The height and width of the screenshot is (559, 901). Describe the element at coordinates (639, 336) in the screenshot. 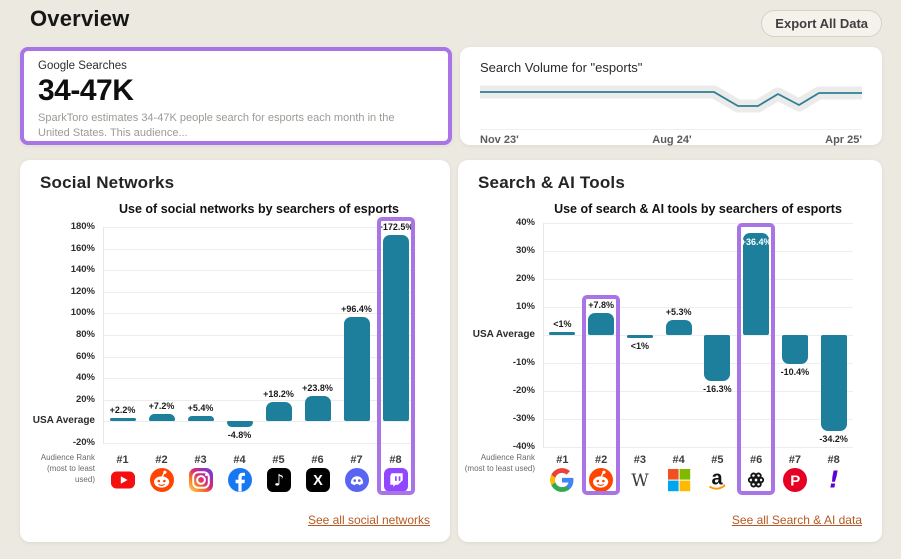

I see `bar-wikipedia` at that location.